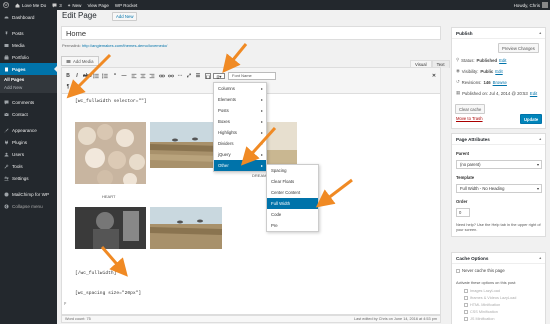  I want to click on clear-cache-button: Clear cache, so click(470, 109).